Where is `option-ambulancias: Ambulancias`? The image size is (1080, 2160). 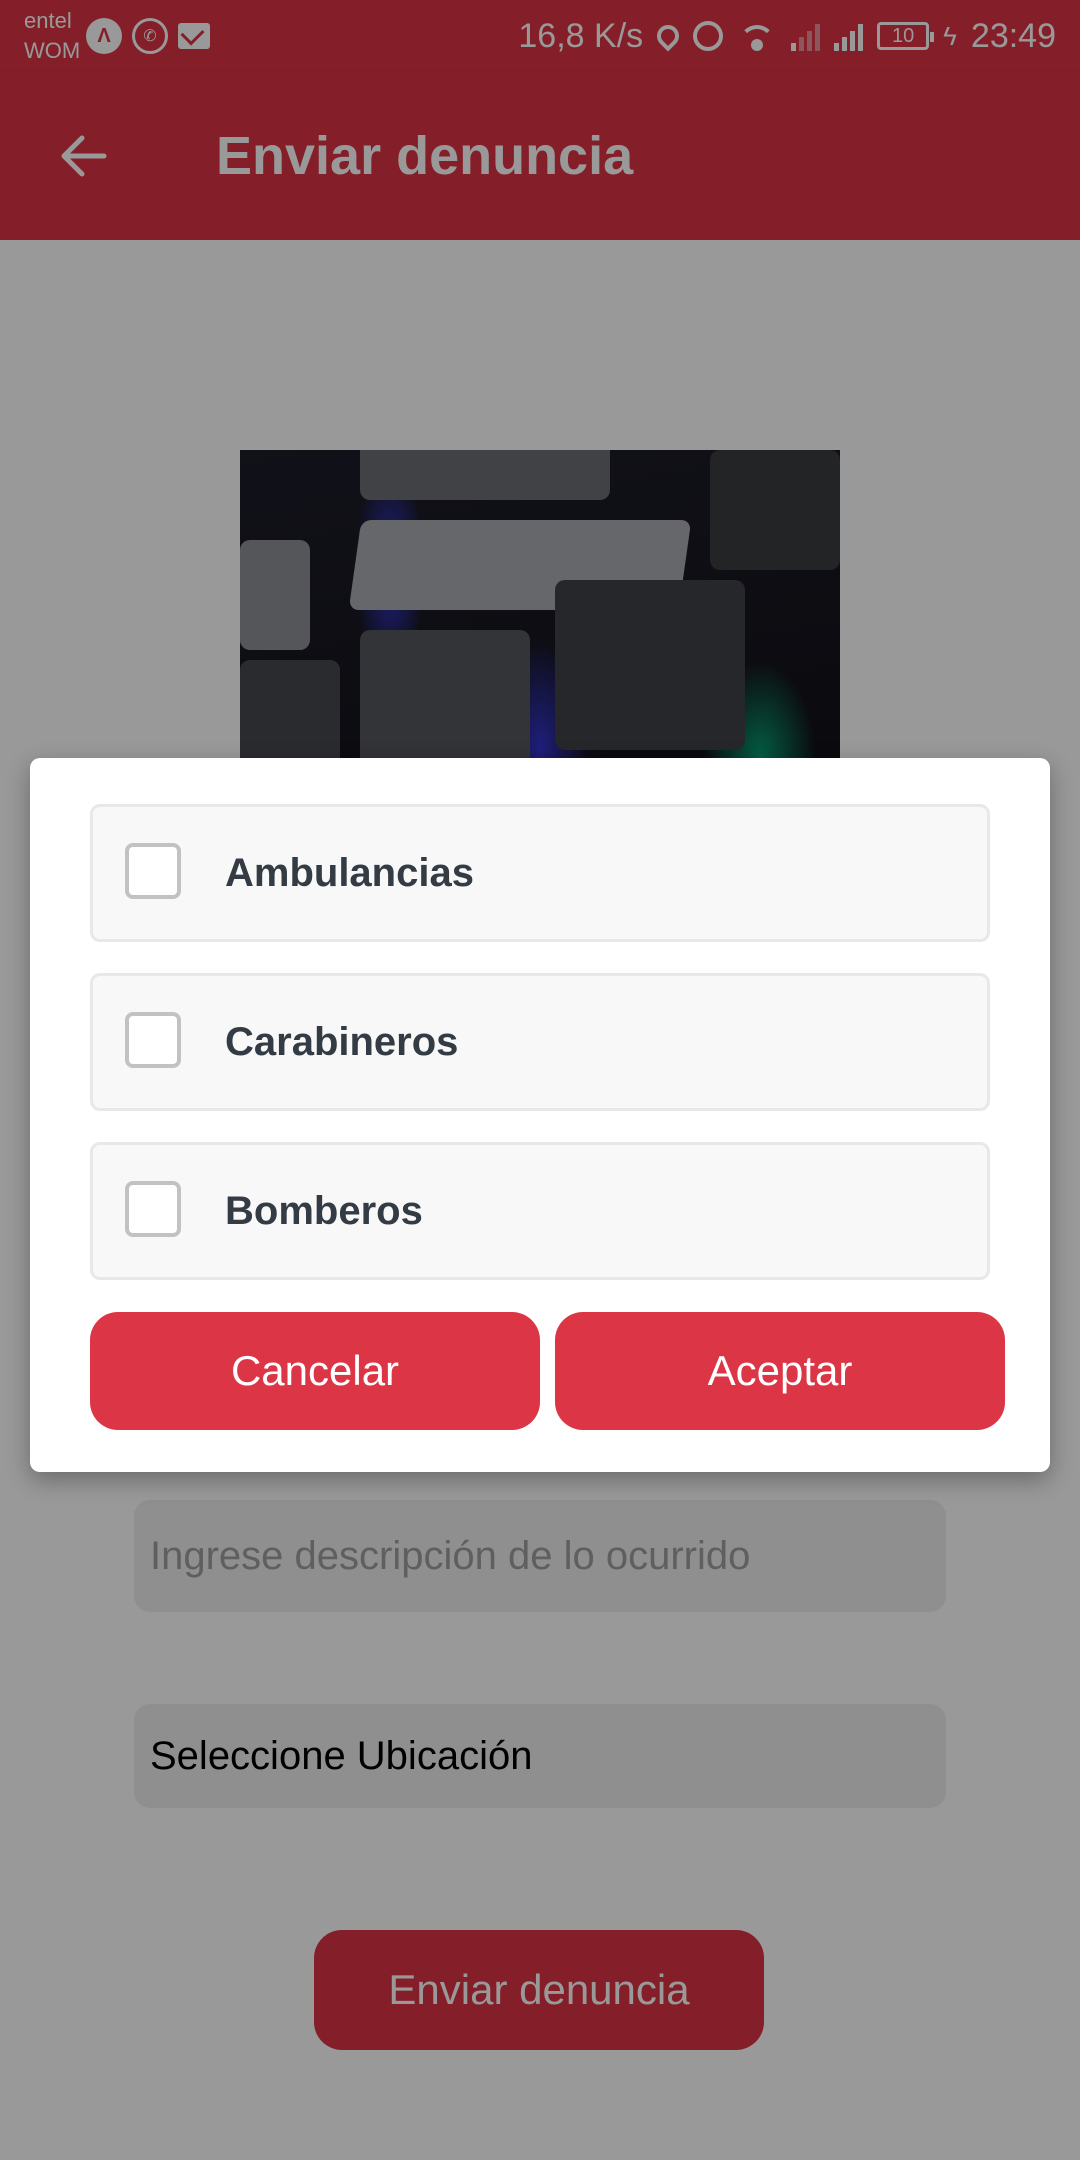
option-ambulancias: Ambulancias is located at coordinates (540, 873).